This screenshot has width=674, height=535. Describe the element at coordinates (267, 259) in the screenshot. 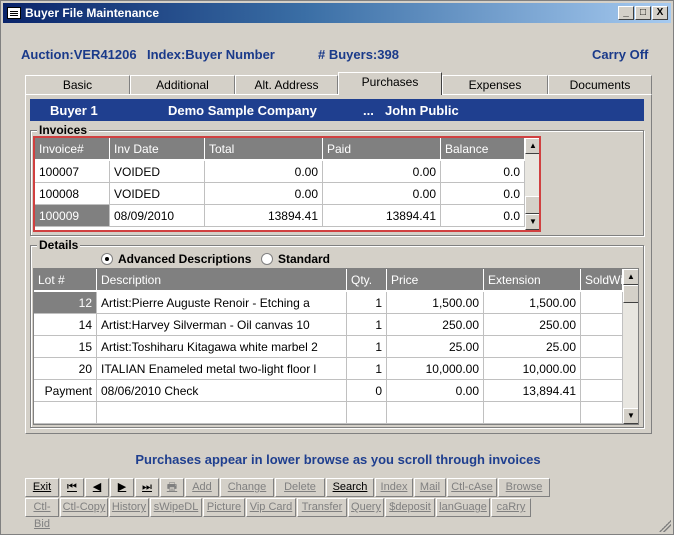

I see `radio-unselected-icon` at that location.